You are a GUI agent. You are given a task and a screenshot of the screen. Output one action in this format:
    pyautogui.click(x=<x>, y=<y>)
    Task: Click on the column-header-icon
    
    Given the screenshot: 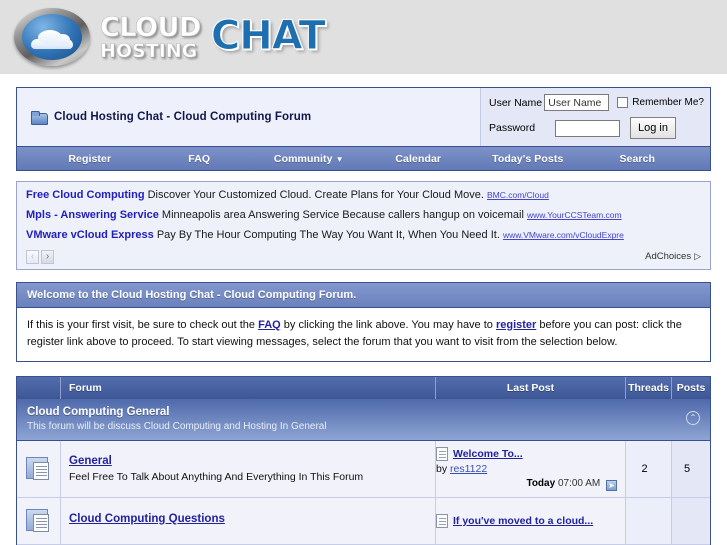 What is the action you would take?
    pyautogui.click(x=39, y=387)
    